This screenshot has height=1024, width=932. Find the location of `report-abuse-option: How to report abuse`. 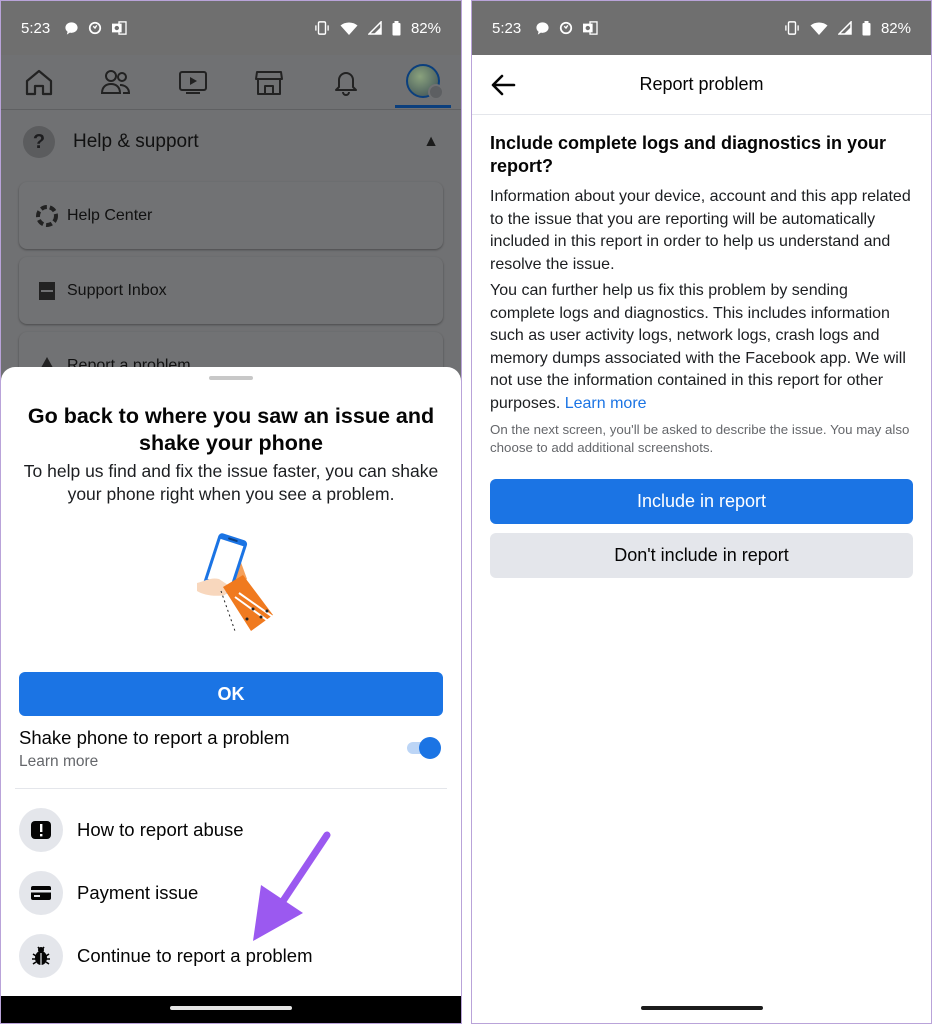

report-abuse-option: How to report abuse is located at coordinates (231, 830).